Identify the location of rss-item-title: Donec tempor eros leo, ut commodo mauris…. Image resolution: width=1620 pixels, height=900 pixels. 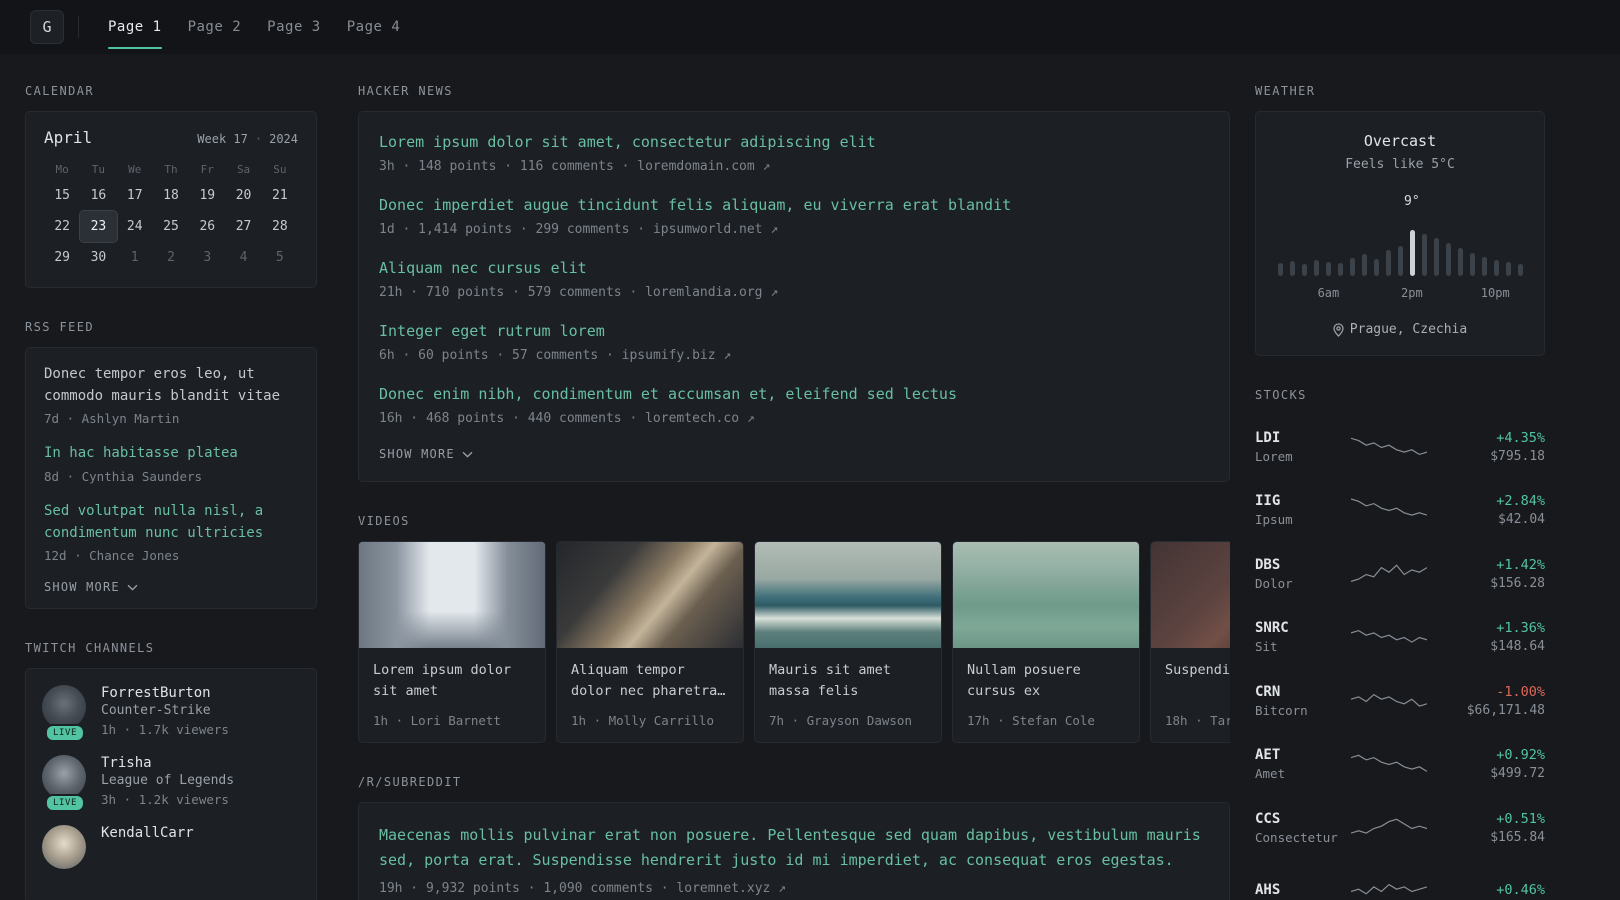
(171, 385).